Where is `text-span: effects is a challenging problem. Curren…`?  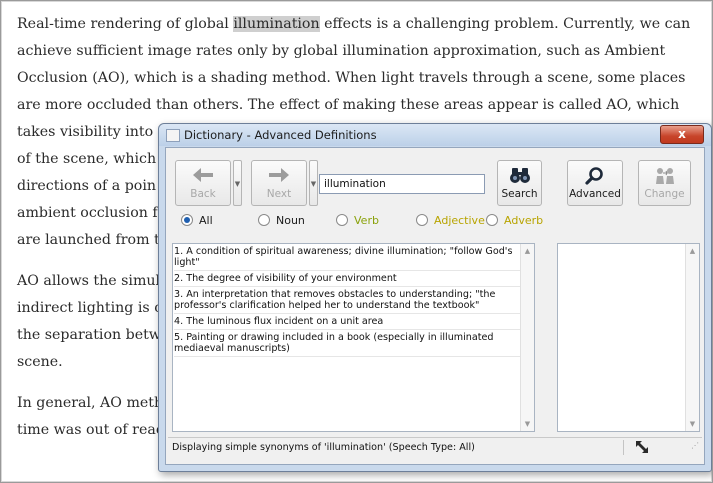 text-span: effects is a challenging problem. Curren… is located at coordinates (505, 24).